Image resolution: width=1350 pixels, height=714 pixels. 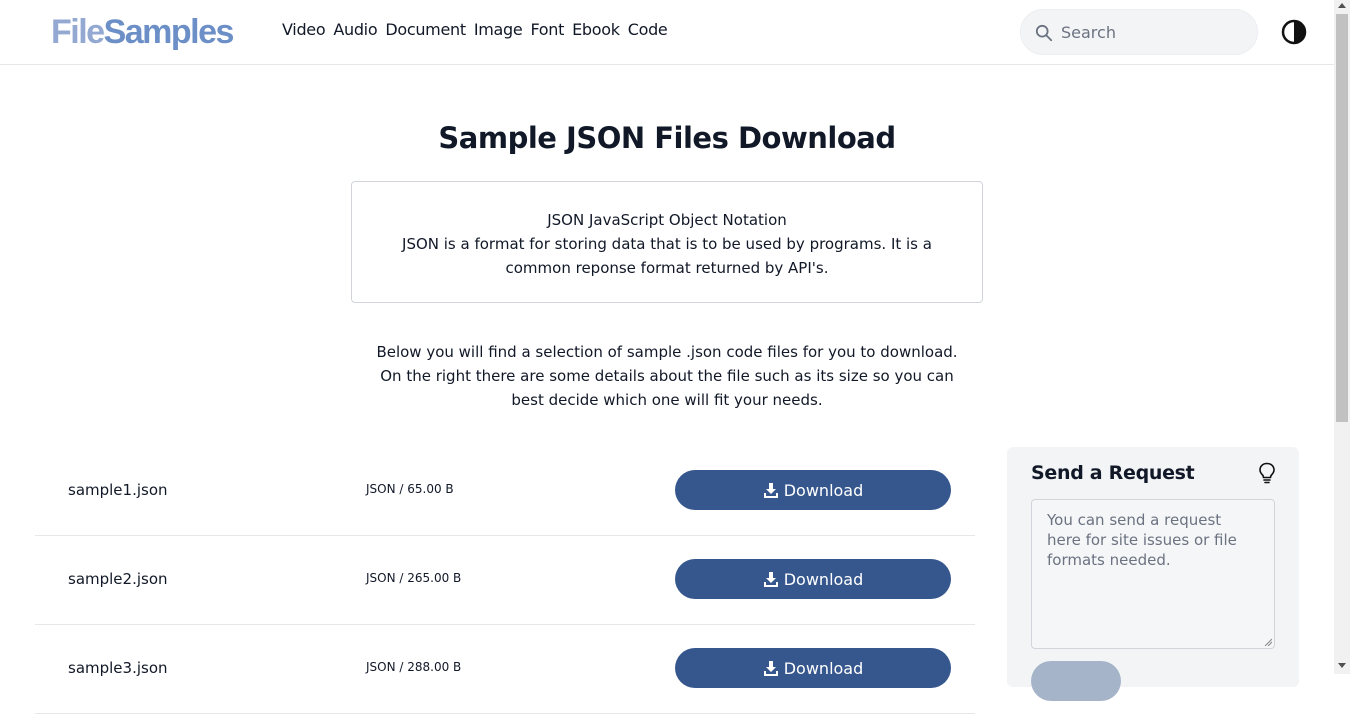 What do you see at coordinates (1076, 681) in the screenshot?
I see `send-request-button` at bounding box center [1076, 681].